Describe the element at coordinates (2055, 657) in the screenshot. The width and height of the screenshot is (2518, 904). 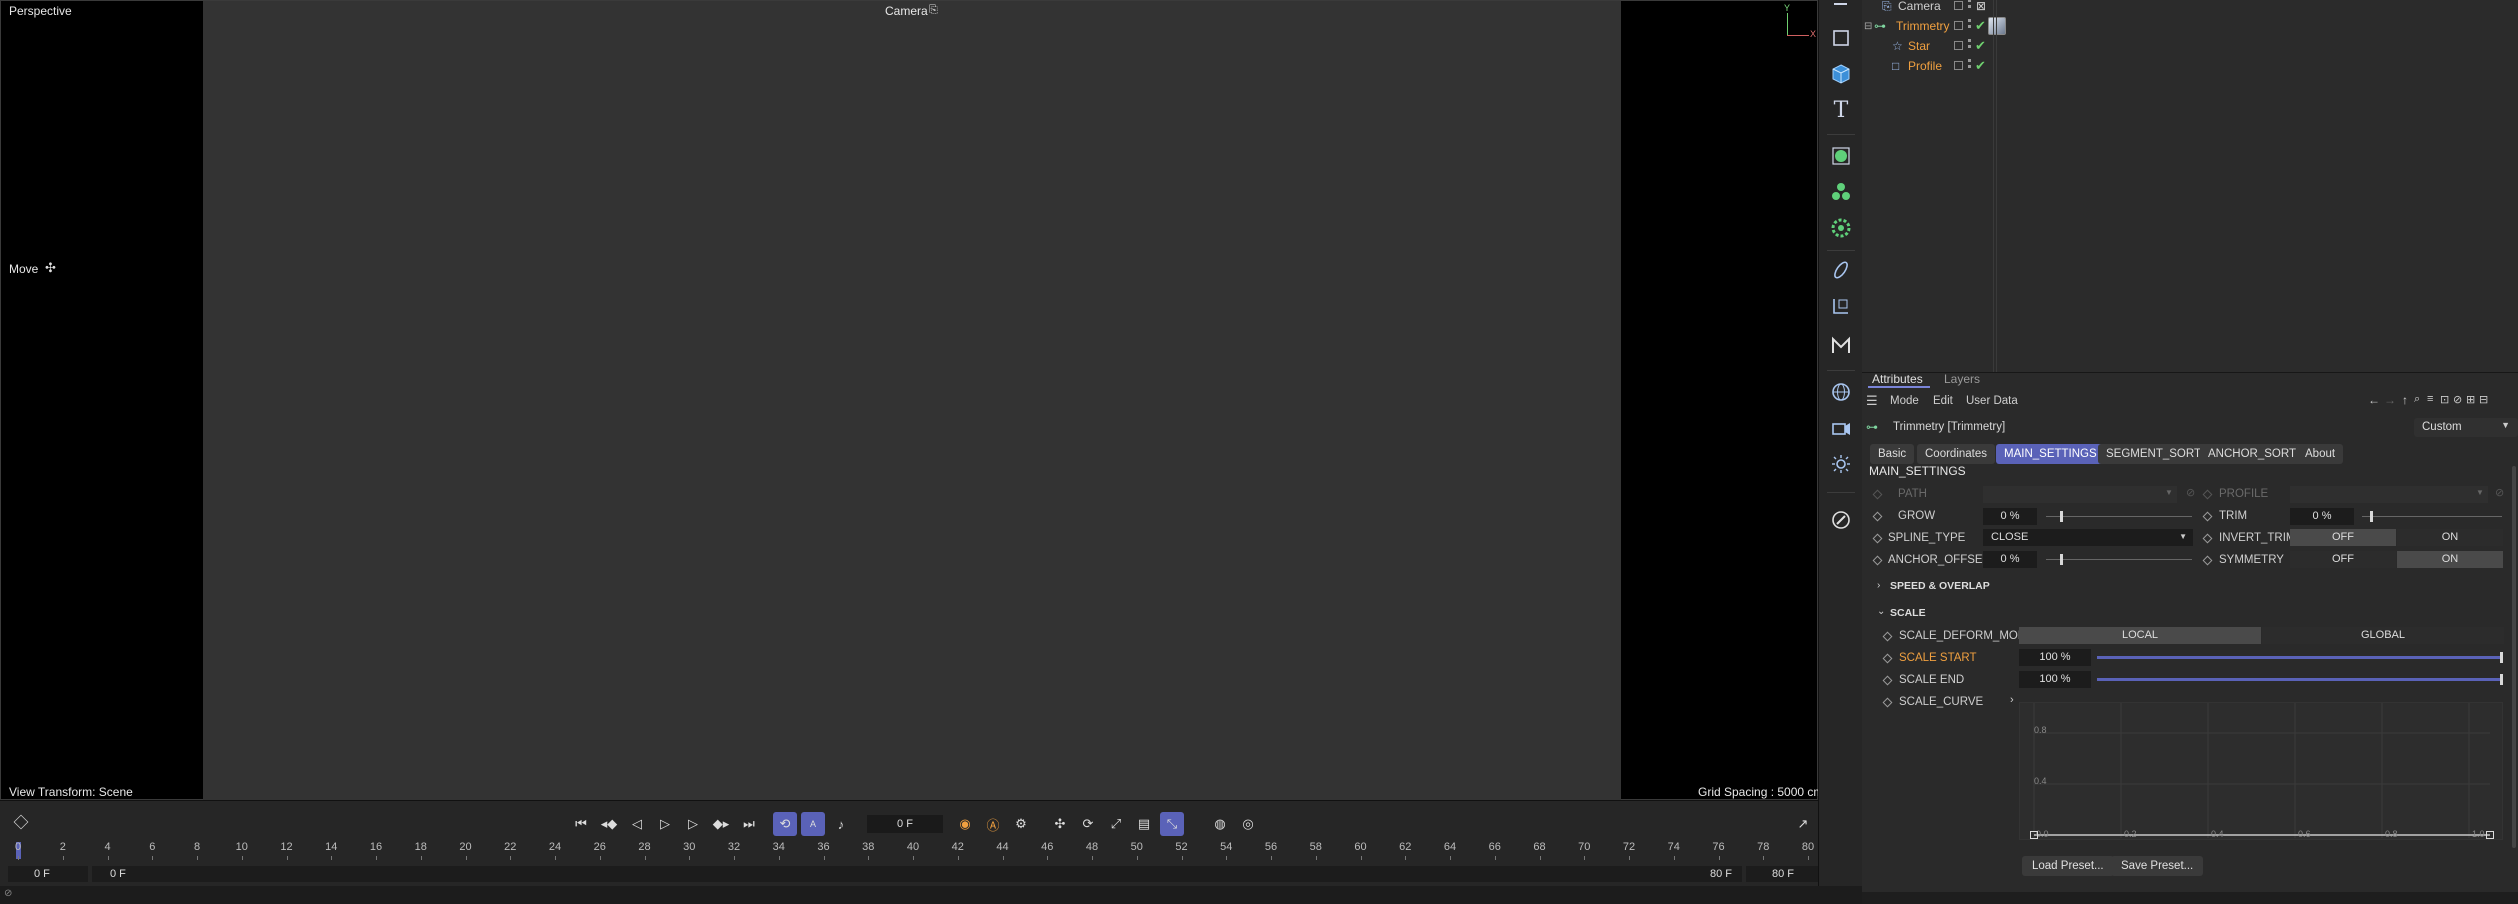
I see `scale-start-field: 100 %` at that location.